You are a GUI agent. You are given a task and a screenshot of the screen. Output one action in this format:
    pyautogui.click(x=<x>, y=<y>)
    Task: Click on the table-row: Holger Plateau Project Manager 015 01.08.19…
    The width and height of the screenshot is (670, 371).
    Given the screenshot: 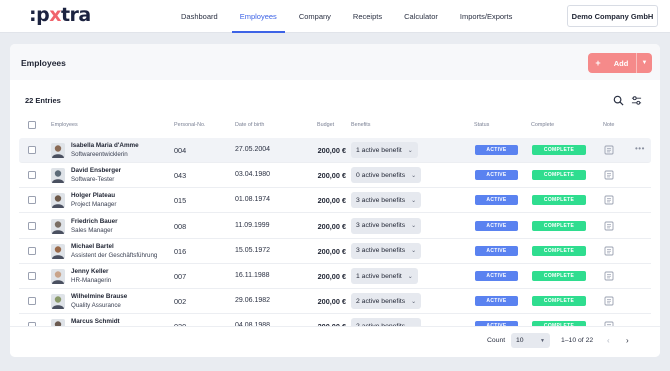 What is the action you would take?
    pyautogui.click(x=335, y=201)
    